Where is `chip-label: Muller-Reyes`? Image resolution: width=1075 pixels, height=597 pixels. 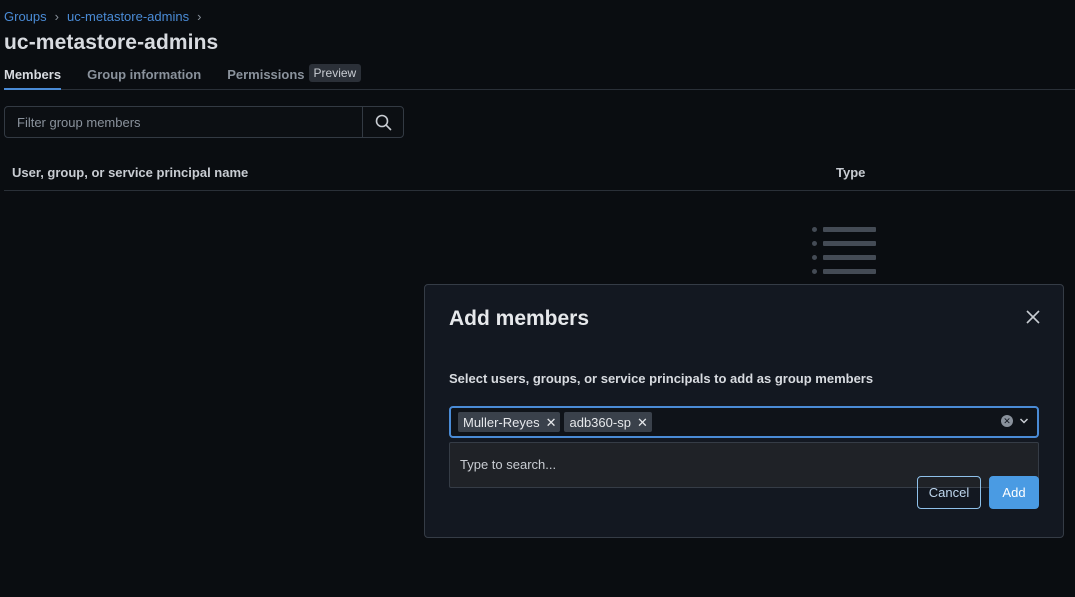 chip-label: Muller-Reyes is located at coordinates (501, 422).